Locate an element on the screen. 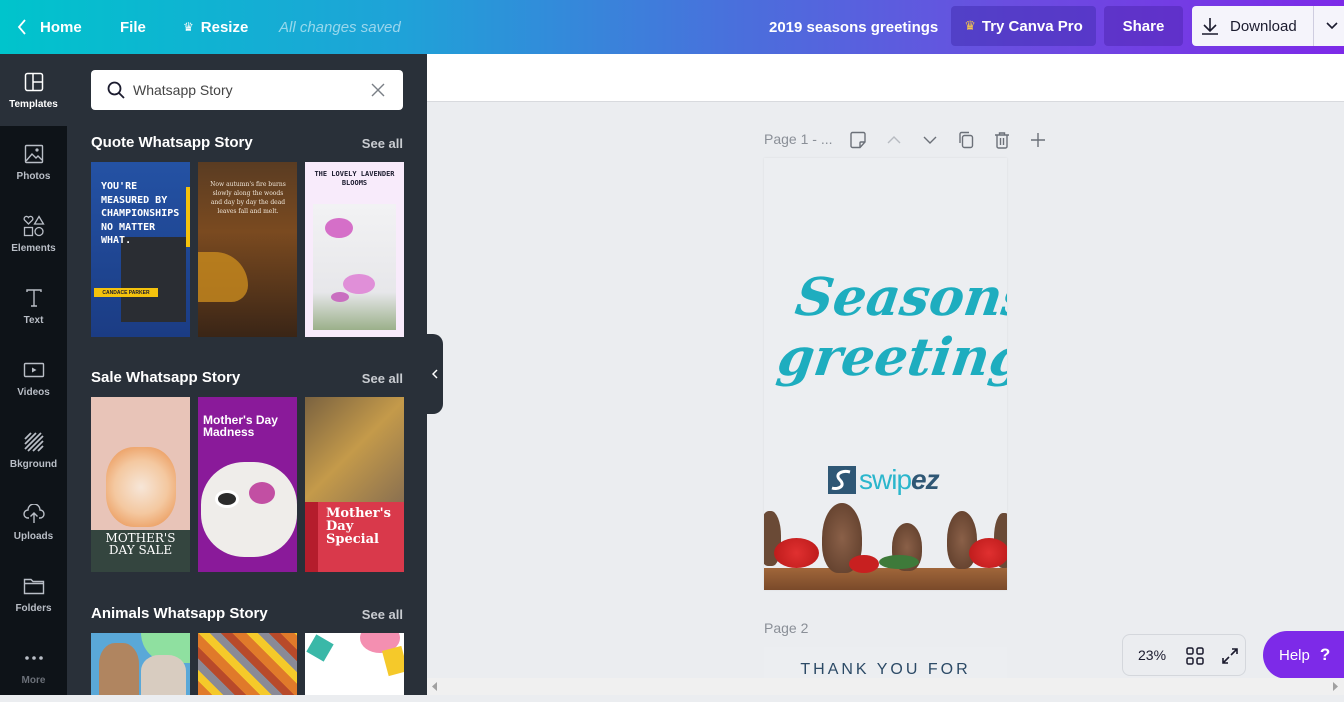  plus-icon is located at coordinates (1038, 140).